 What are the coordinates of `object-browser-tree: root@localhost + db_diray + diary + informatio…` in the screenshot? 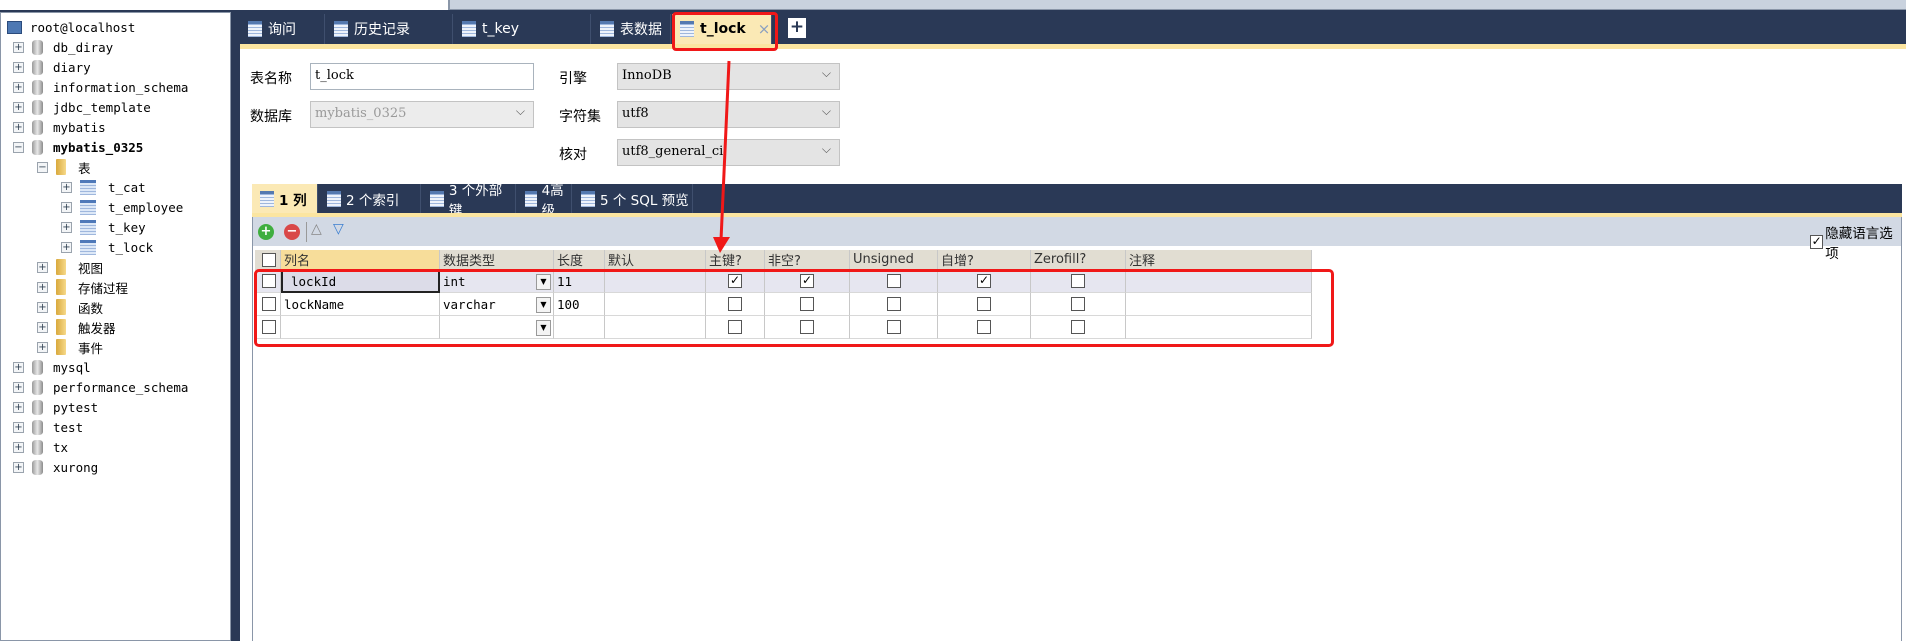 It's located at (115, 326).